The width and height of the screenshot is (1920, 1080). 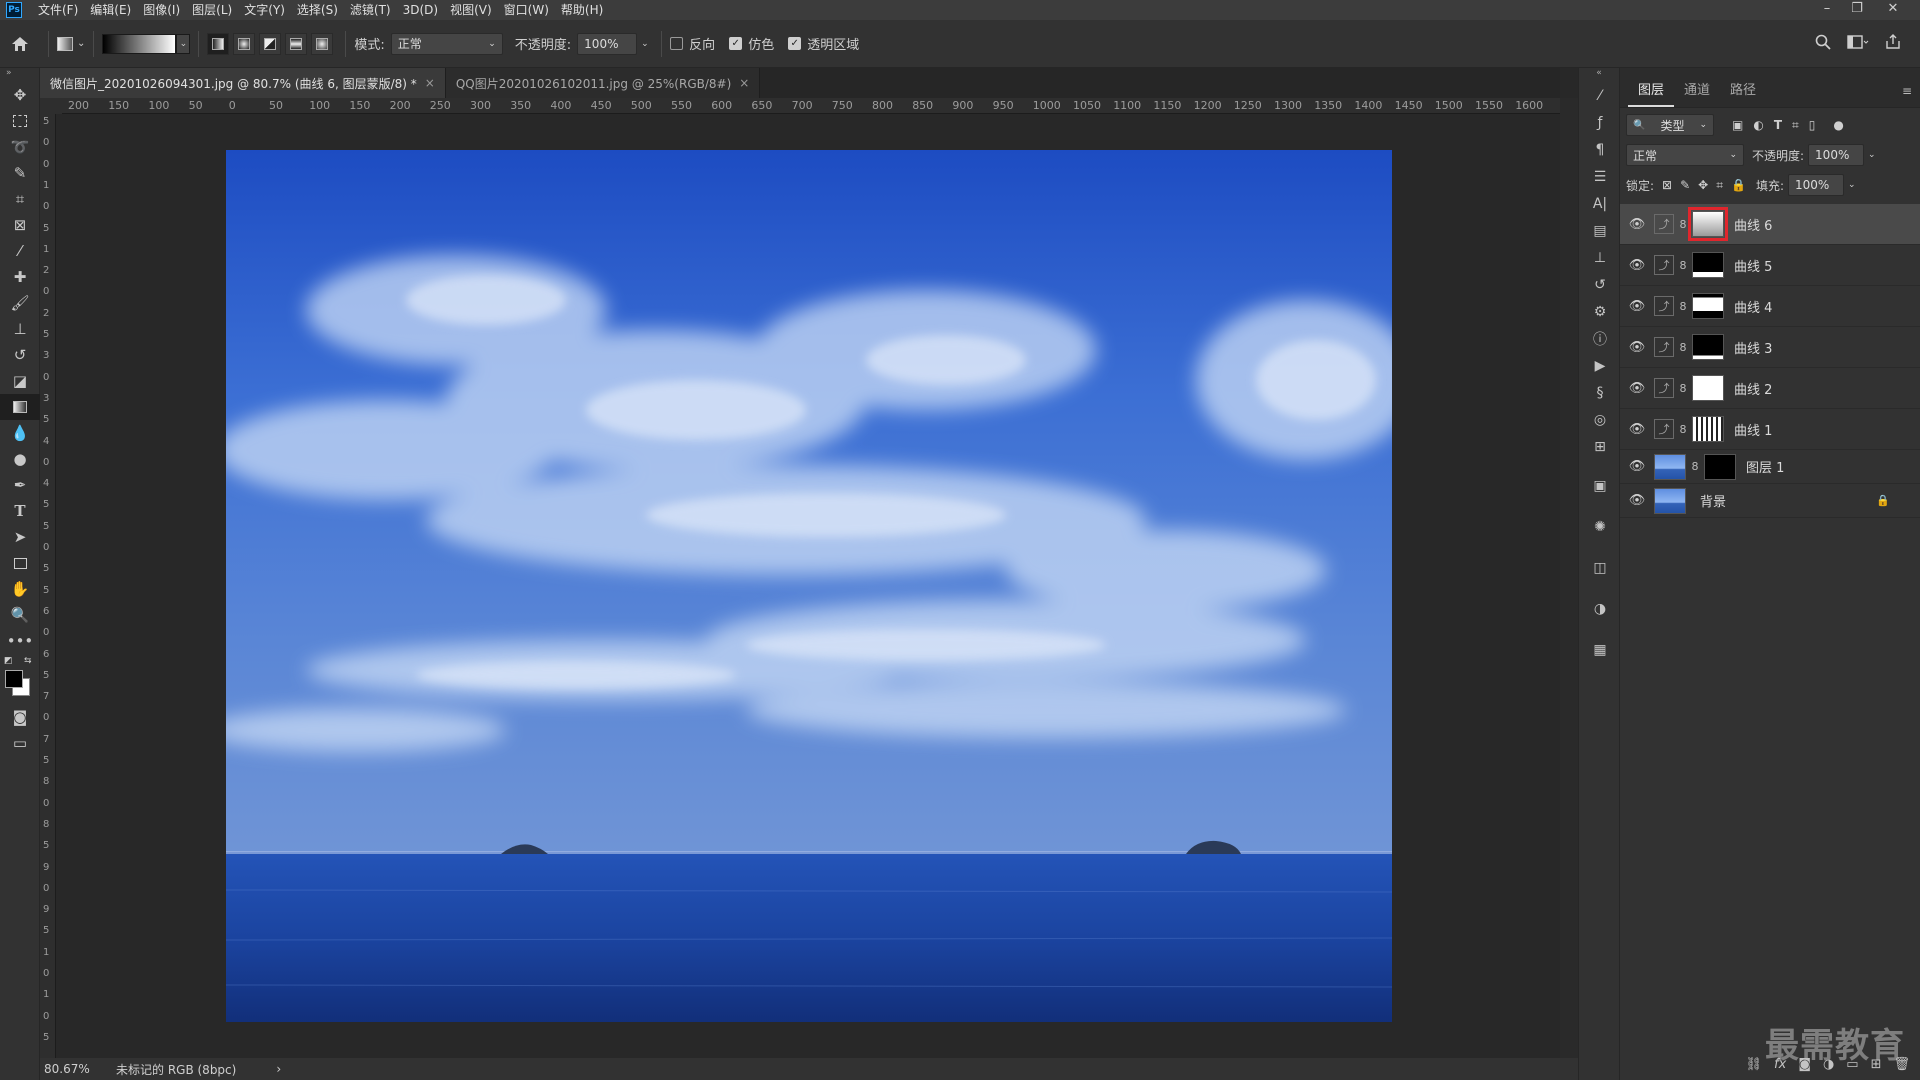 I want to click on 3d-icon: ◎, so click(x=1600, y=419).